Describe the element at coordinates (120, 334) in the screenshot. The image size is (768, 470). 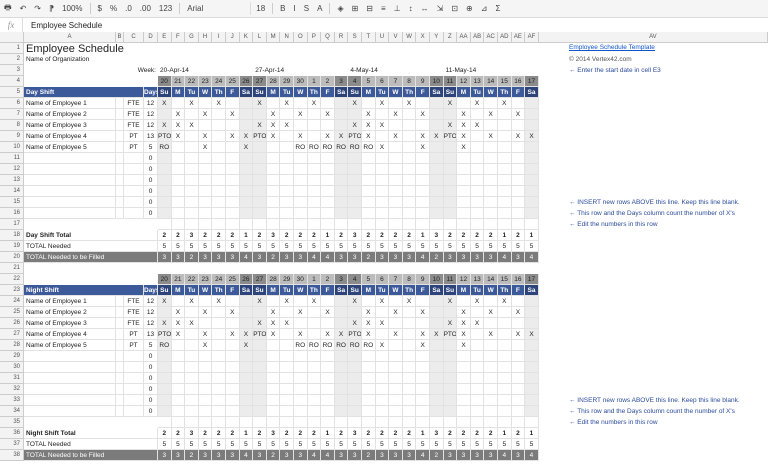
I see `employee-spacer` at that location.